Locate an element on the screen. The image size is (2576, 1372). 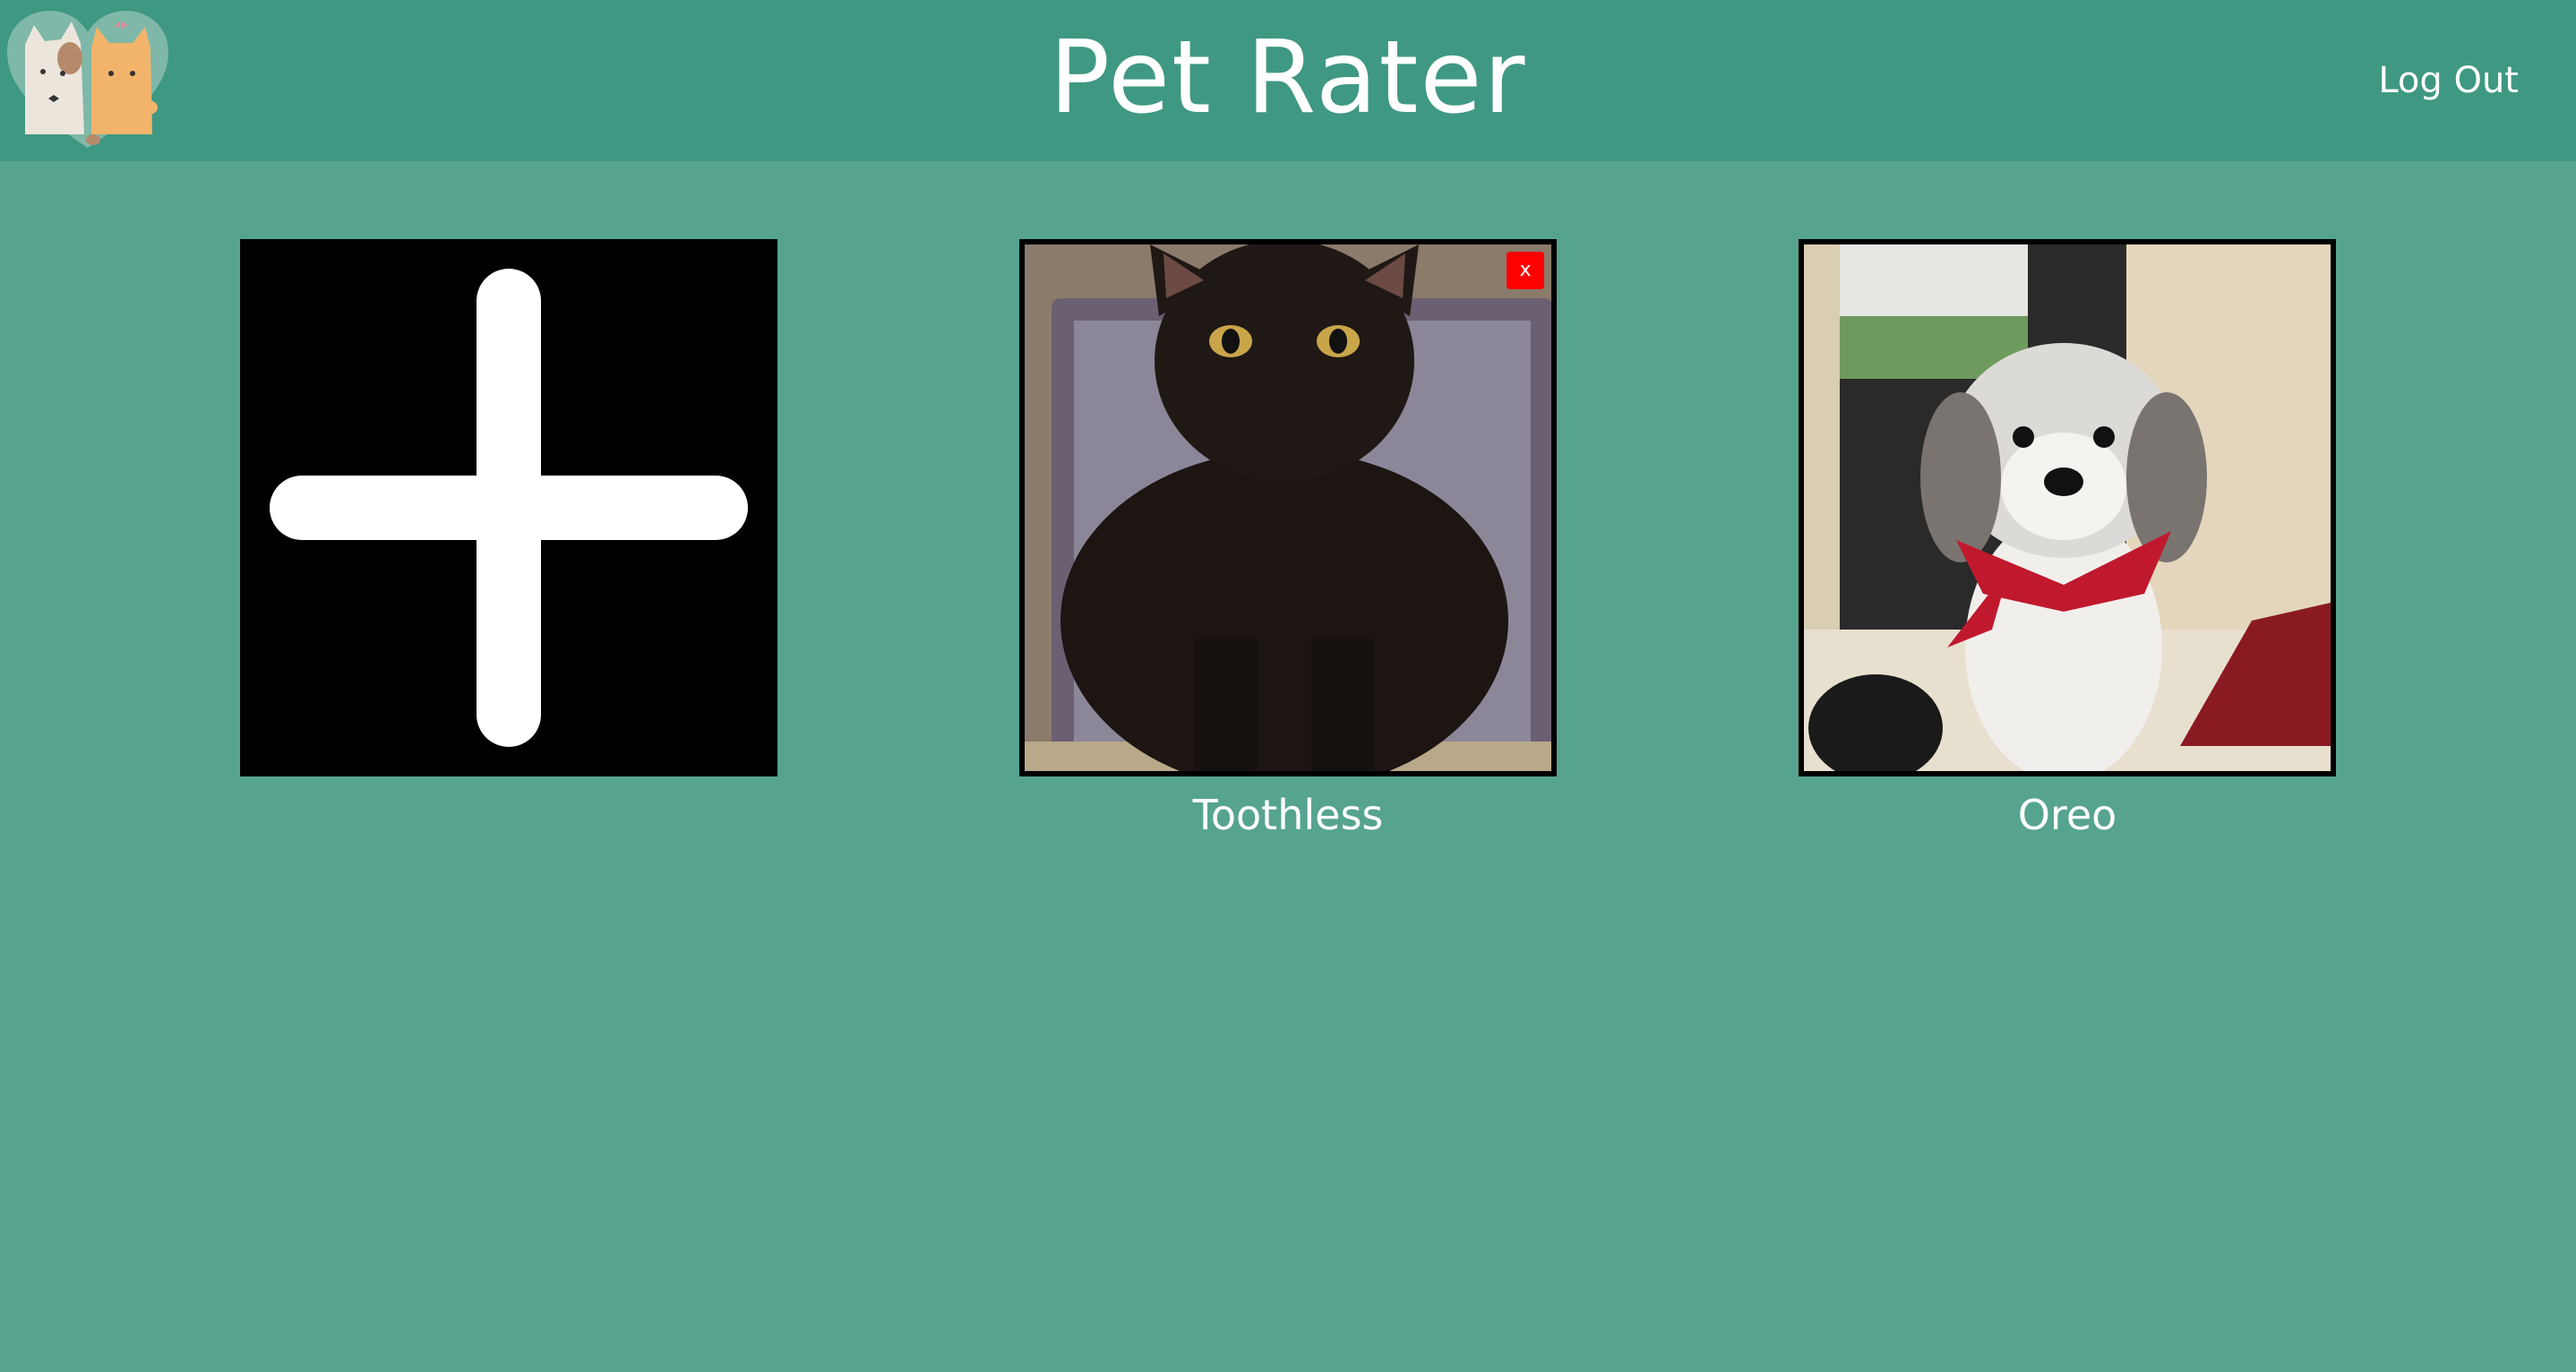
plus-icon-bar is located at coordinates (509, 508).